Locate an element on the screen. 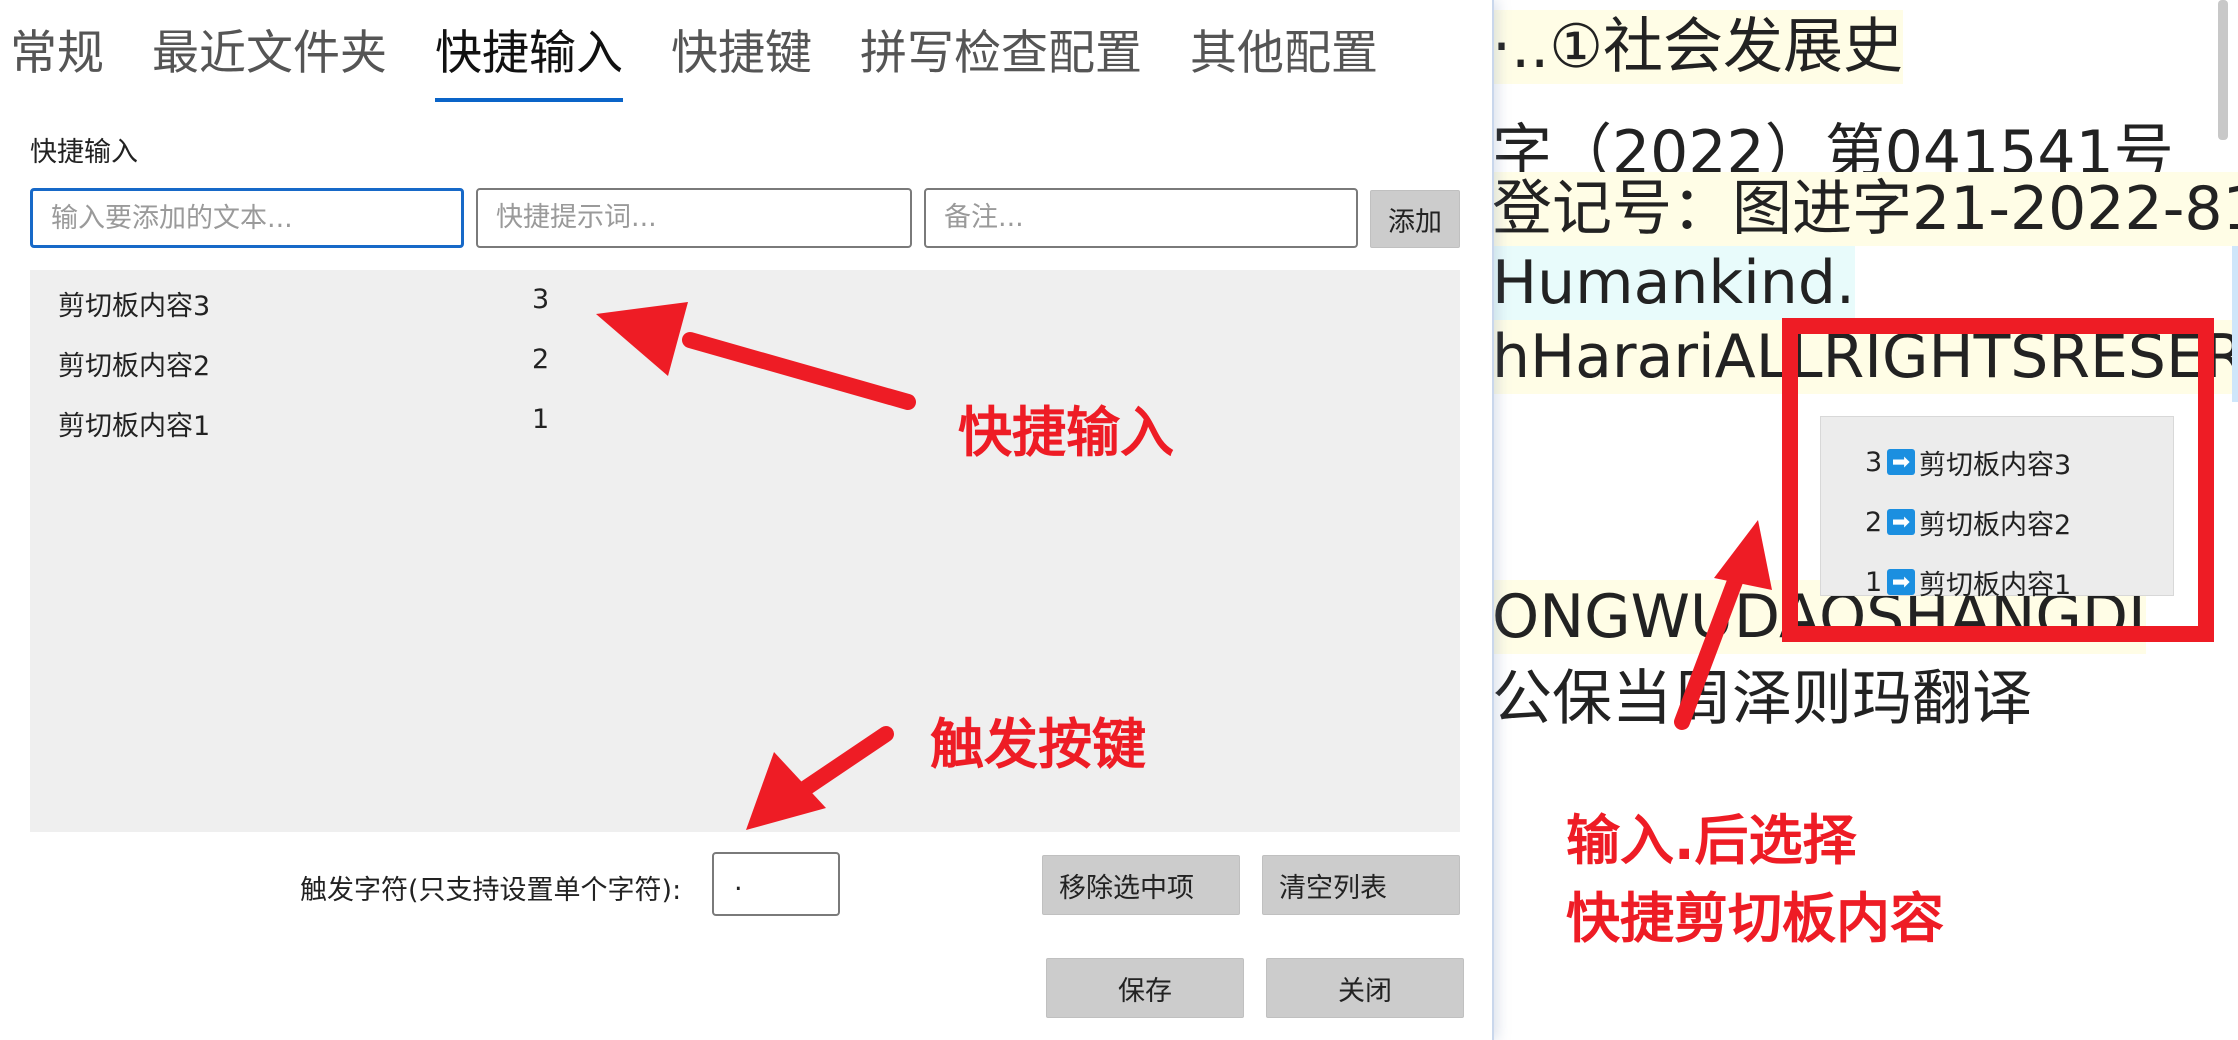 The width and height of the screenshot is (2238, 1040). doc-line-1: ·..①社会发展史 is located at coordinates (1698, 47).